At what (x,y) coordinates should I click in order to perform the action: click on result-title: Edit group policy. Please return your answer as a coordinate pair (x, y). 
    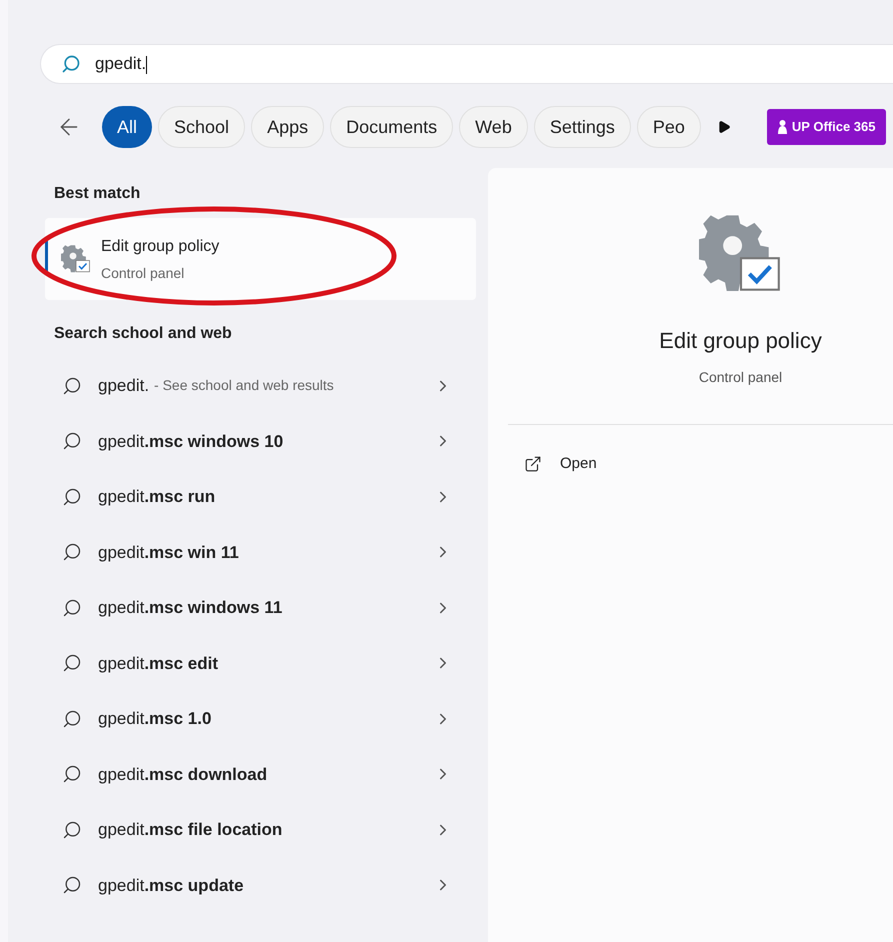
    Looking at the image, I should click on (160, 246).